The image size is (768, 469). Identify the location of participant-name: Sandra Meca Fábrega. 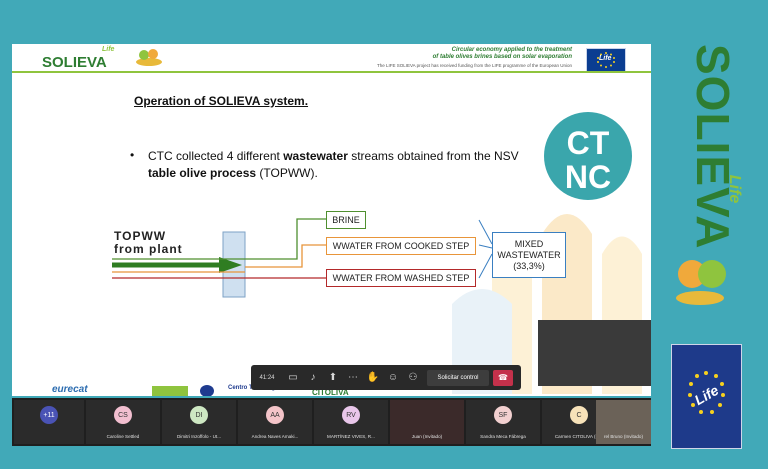
(503, 436).